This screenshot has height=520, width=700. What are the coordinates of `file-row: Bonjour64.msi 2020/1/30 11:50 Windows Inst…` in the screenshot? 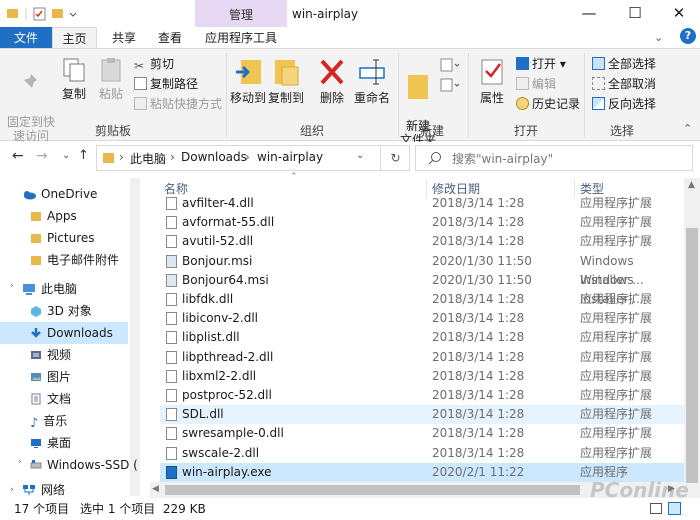 It's located at (422, 288).